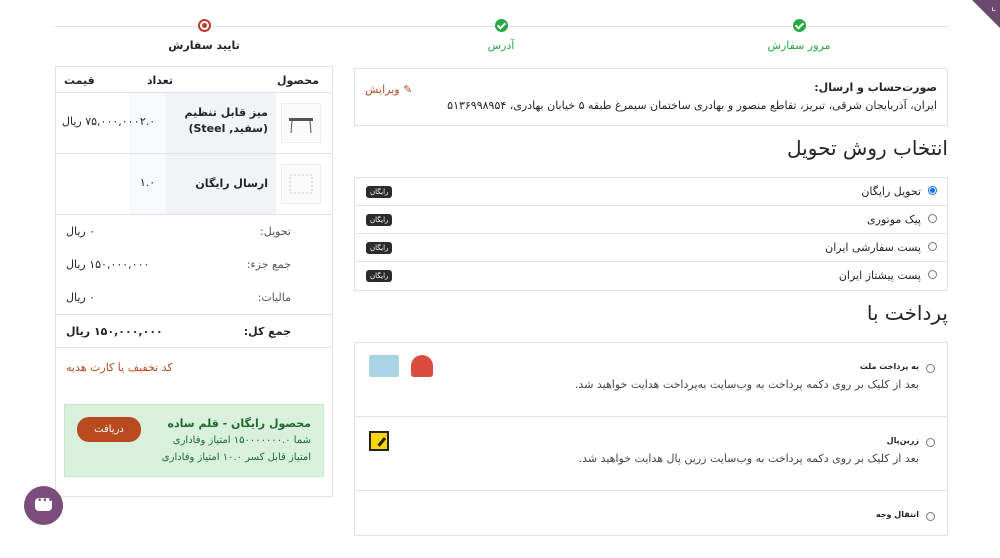  I want to click on delivery-option: پیک موتوری رایگان, so click(651, 220).